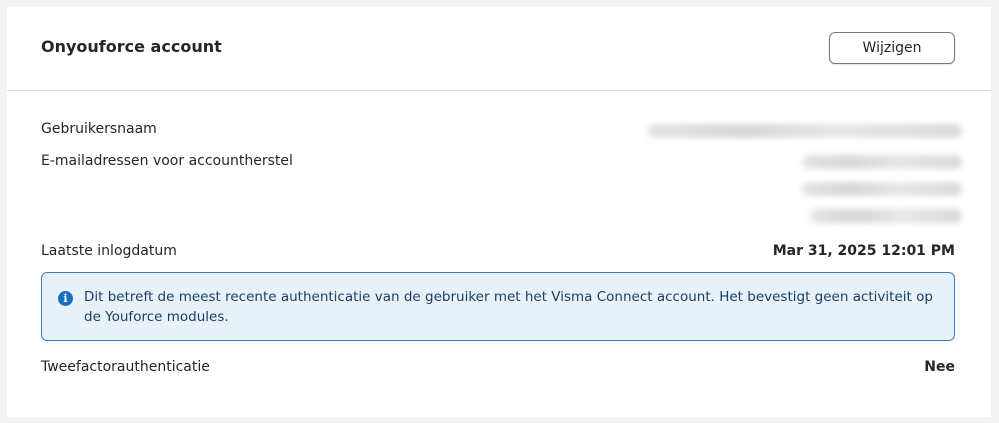 This screenshot has width=999, height=423. What do you see at coordinates (109, 251) in the screenshot?
I see `last-login-label: Laatste inlogdatum` at bounding box center [109, 251].